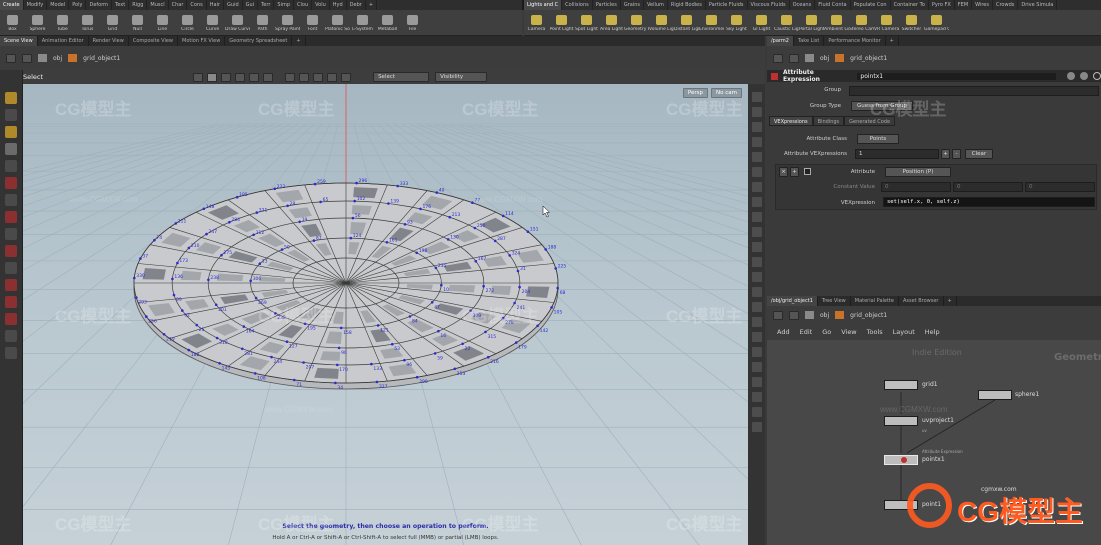  Describe the element at coordinates (57, 58) in the screenshot. I see `path-obj: obj` at that location.